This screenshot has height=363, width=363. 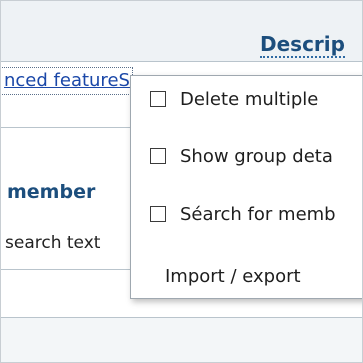 I want to click on menu-item-label: Show group deta, so click(x=256, y=156).